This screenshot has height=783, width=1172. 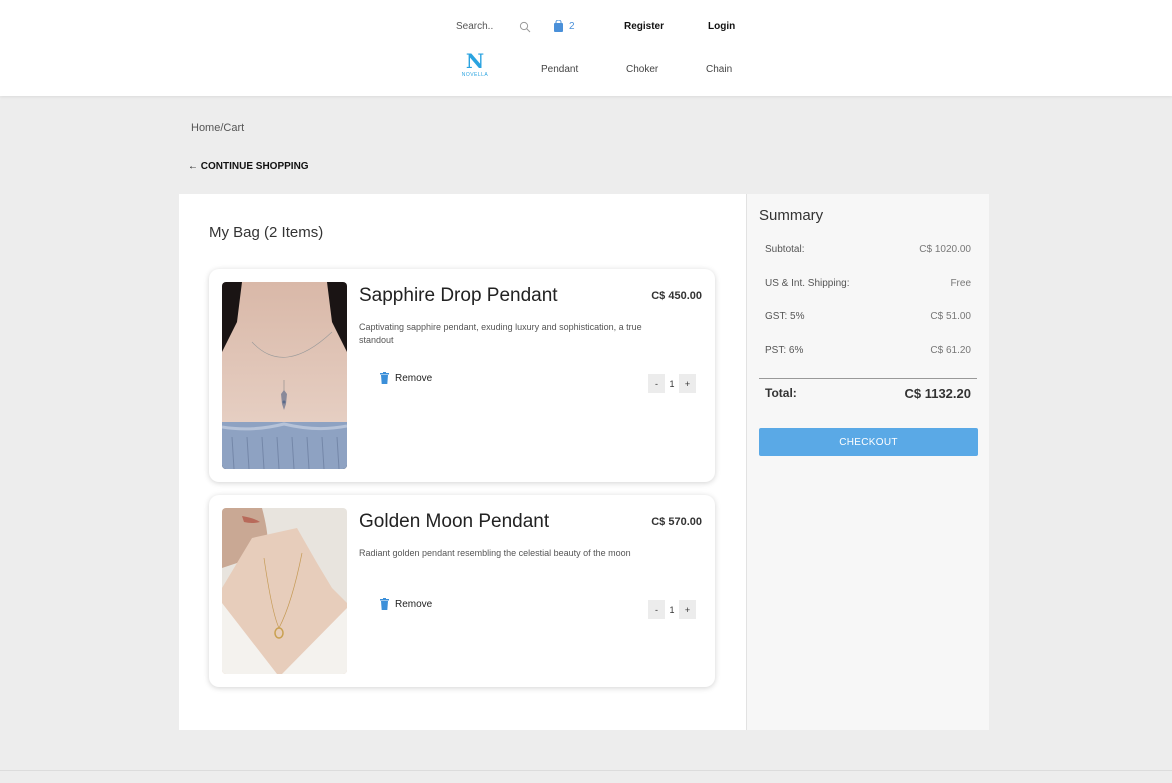 I want to click on cart-count-badge: 2, so click(x=572, y=26).